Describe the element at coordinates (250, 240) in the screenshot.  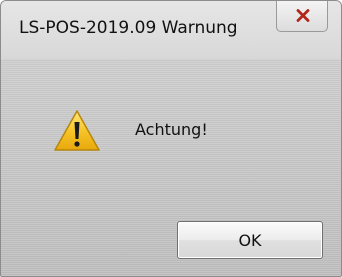
I see `ok-button: OK` at that location.